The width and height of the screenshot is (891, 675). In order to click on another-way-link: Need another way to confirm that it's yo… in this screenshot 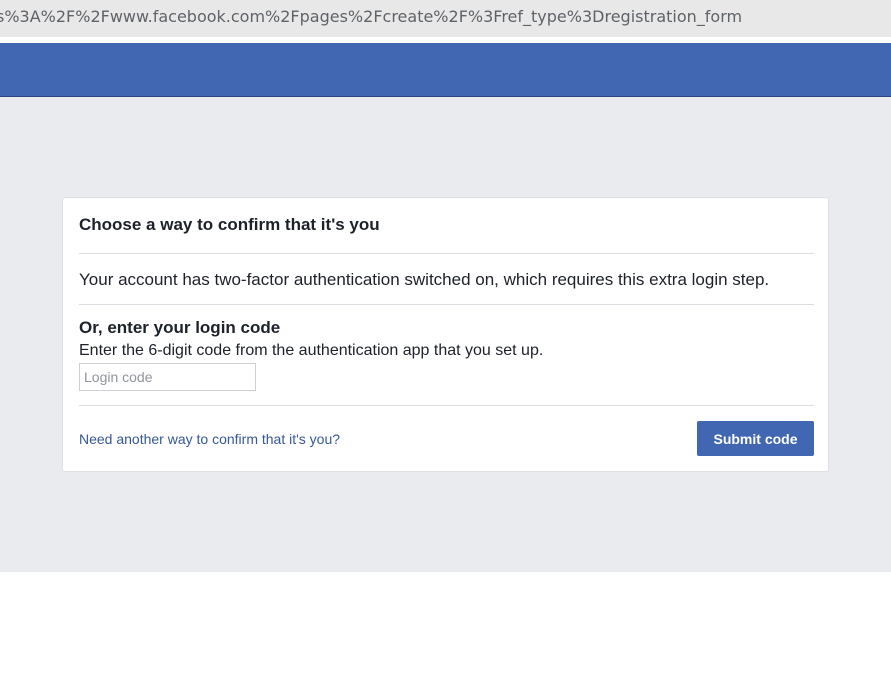, I will do `click(209, 439)`.